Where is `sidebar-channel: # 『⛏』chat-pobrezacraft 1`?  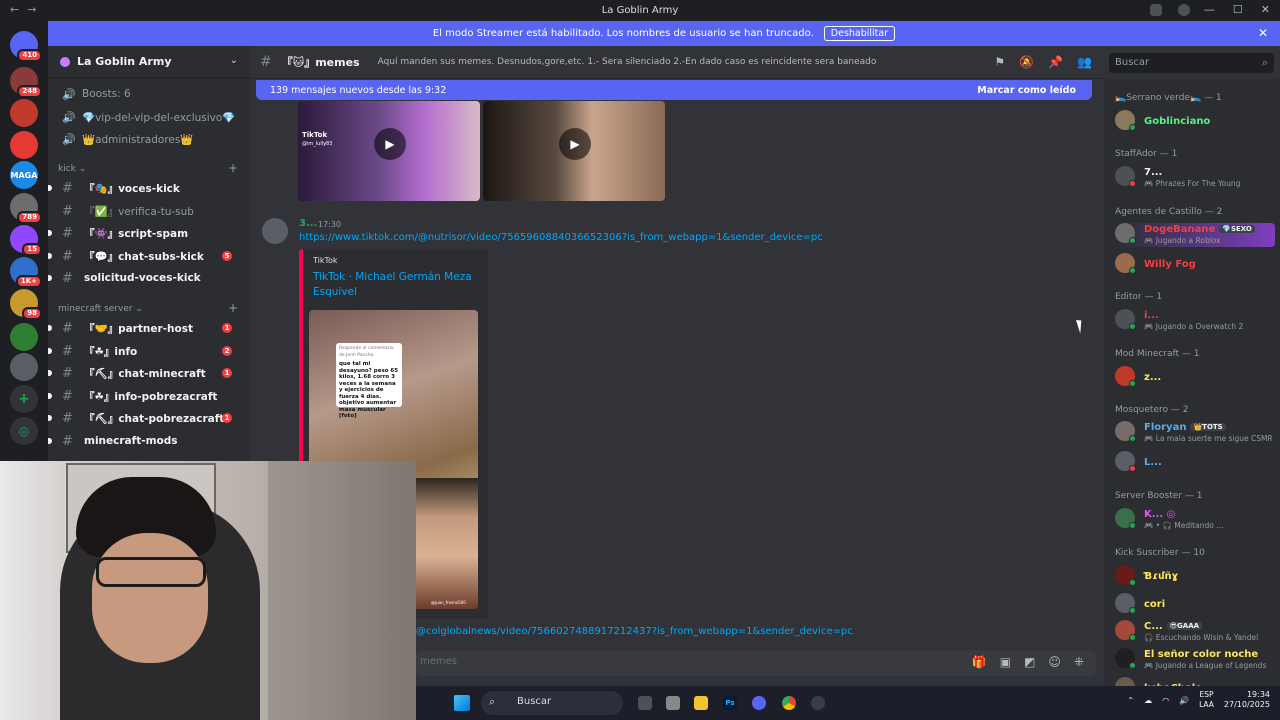
sidebar-channel: # 『⛏』chat-pobrezacraft 1 is located at coordinates (145, 418).